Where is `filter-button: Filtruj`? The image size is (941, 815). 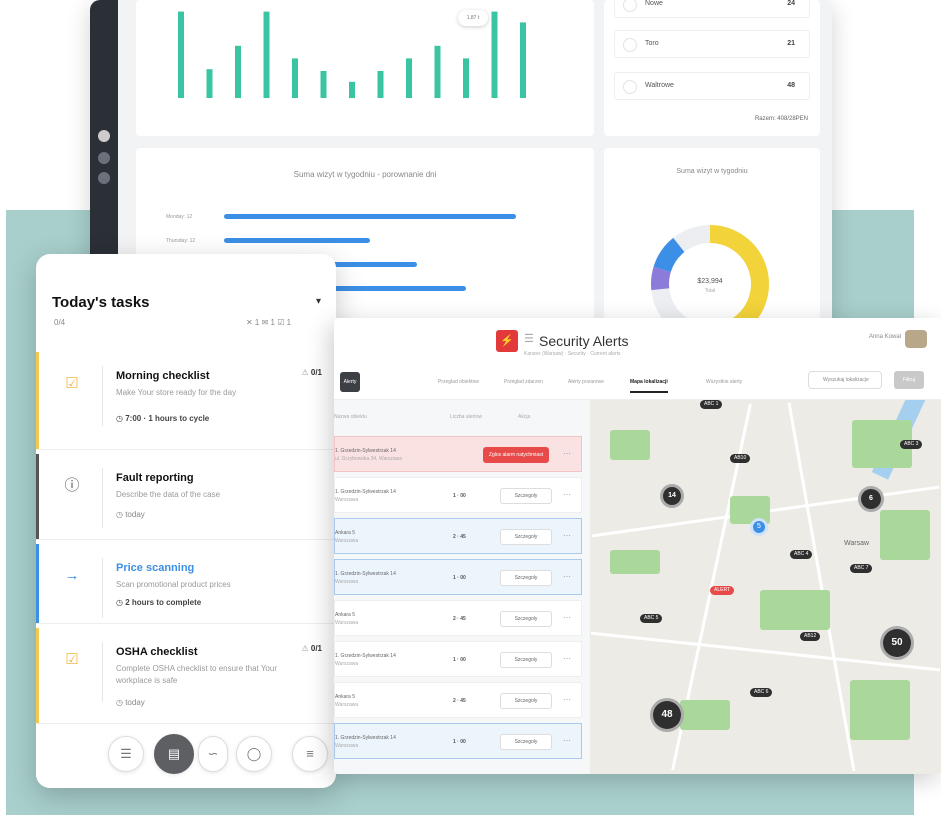
filter-button: Filtruj is located at coordinates (909, 380).